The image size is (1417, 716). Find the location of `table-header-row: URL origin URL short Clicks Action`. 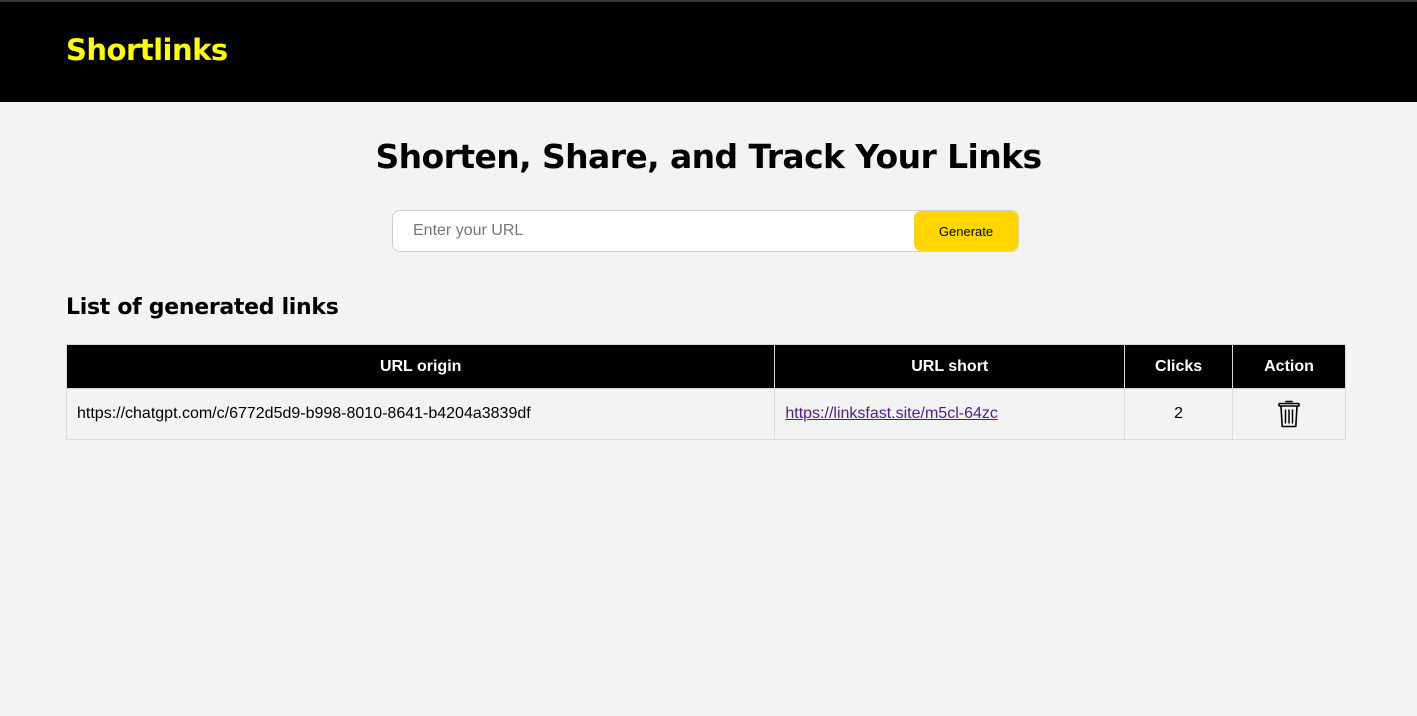

table-header-row: URL origin URL short Clicks Action is located at coordinates (705, 366).